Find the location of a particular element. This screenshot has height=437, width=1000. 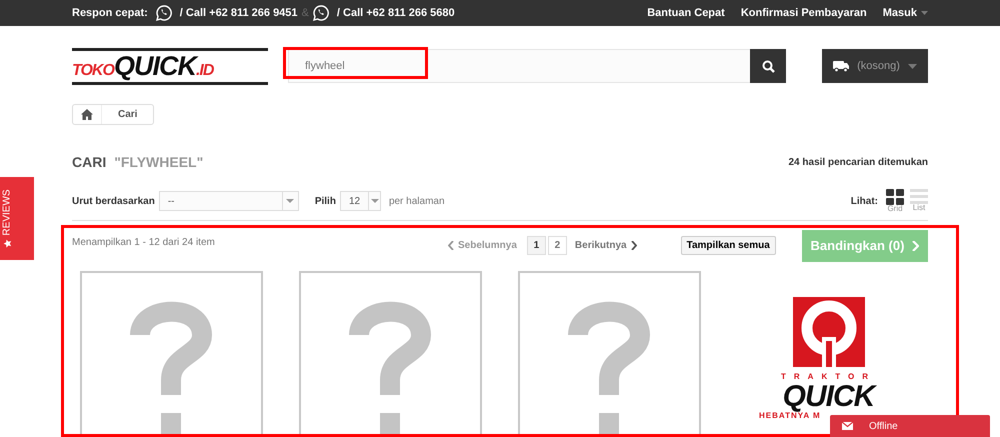

contact-label: Respon cepat: is located at coordinates (110, 13).